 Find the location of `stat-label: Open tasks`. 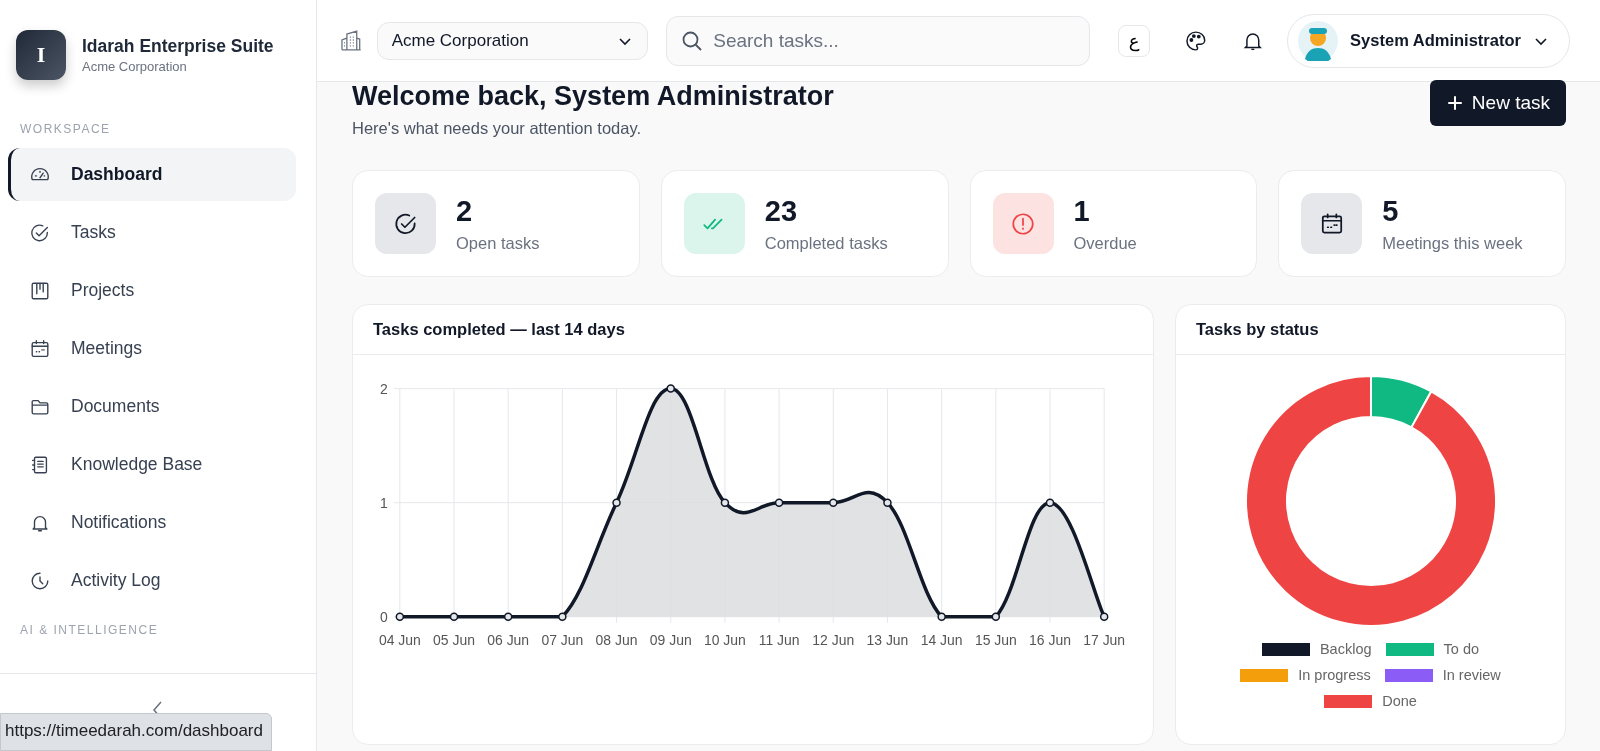

stat-label: Open tasks is located at coordinates (498, 243).